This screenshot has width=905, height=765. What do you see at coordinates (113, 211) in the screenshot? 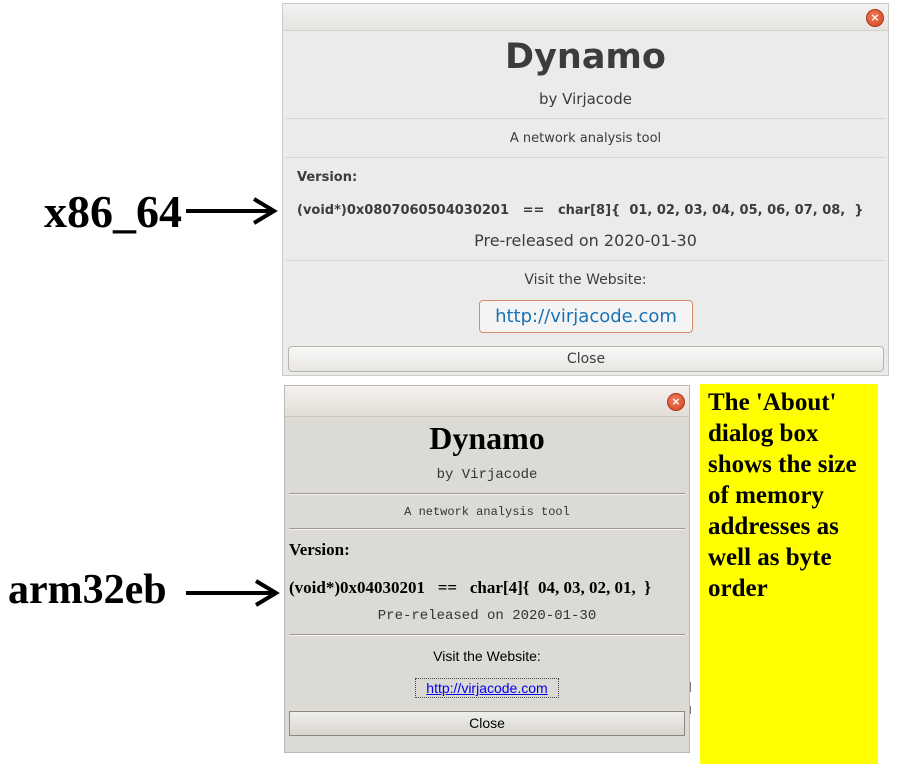
I see `arch-label-x86-64: x86_64` at bounding box center [113, 211].